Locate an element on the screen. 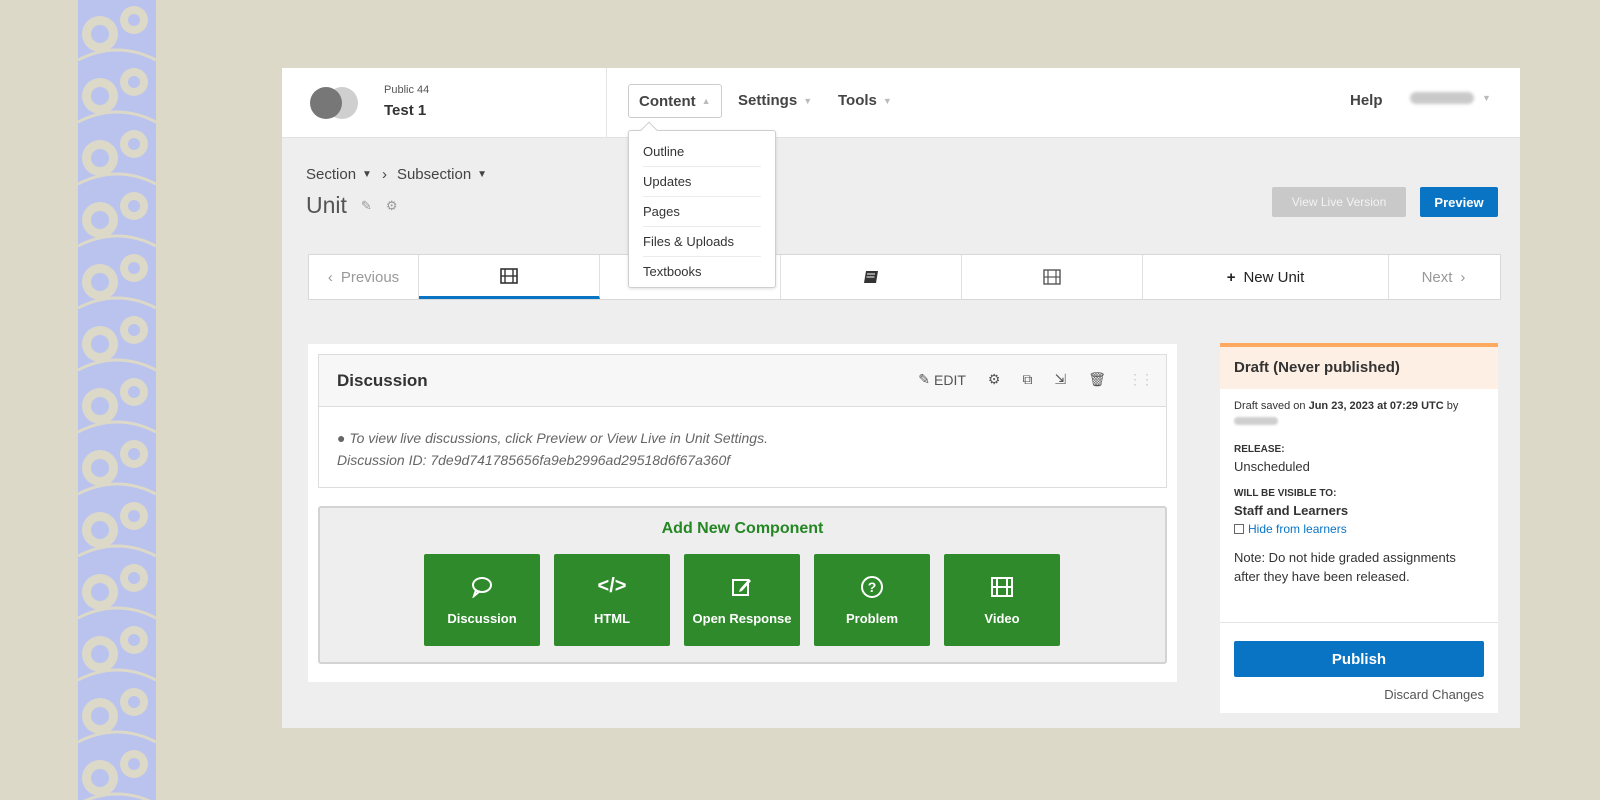  breadcrumb-subsection: Subsection ▼ is located at coordinates (442, 174).